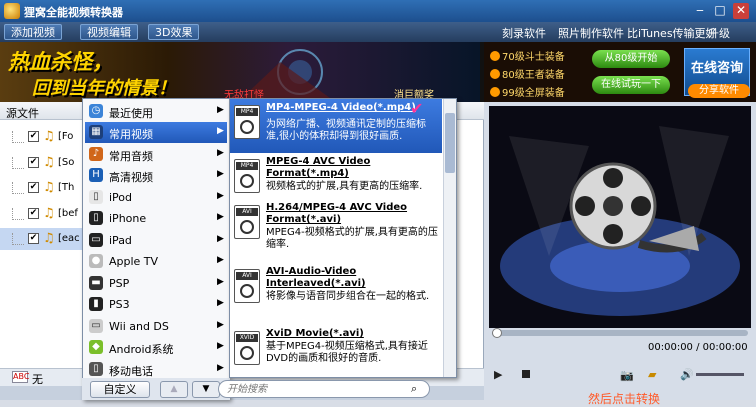  What do you see at coordinates (450, 143) in the screenshot?
I see `scrollbar-thumb` at bounding box center [450, 143].